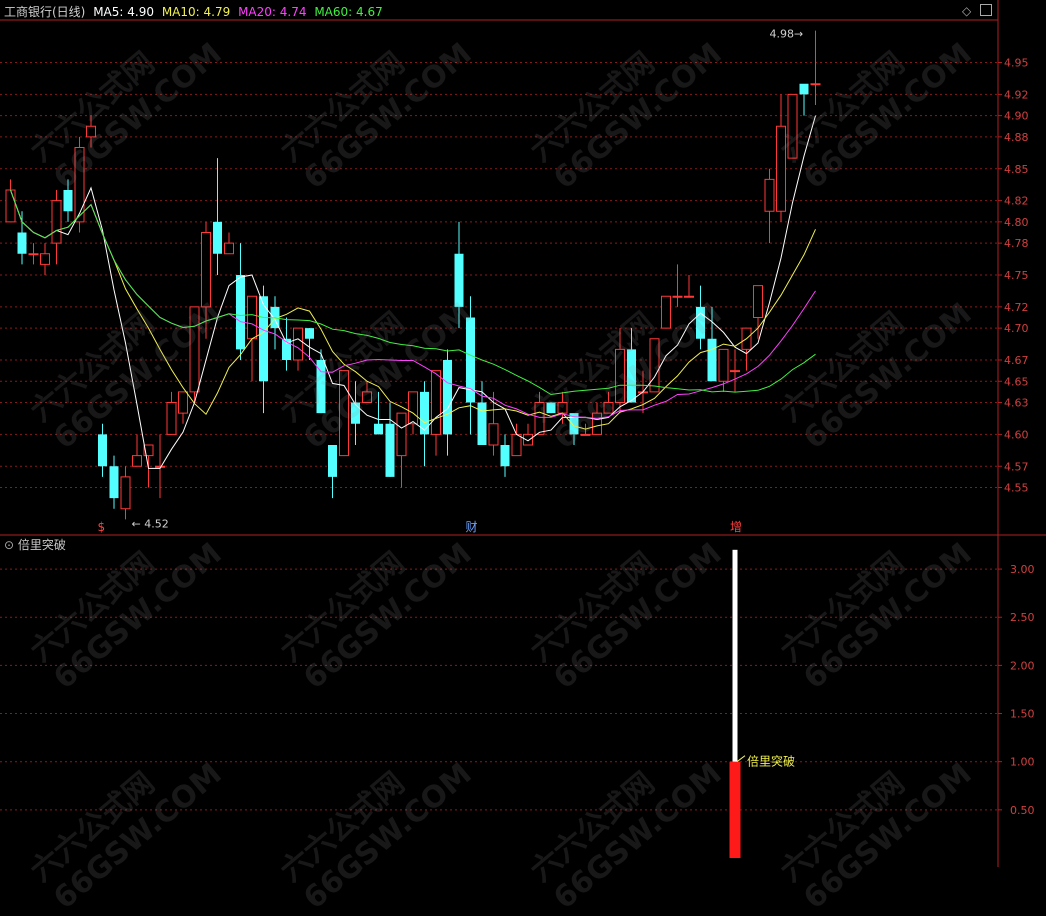 This screenshot has width=1046, height=916. What do you see at coordinates (1022, 617) in the screenshot?
I see `indicator-tick-label: 2.50` at bounding box center [1022, 617].